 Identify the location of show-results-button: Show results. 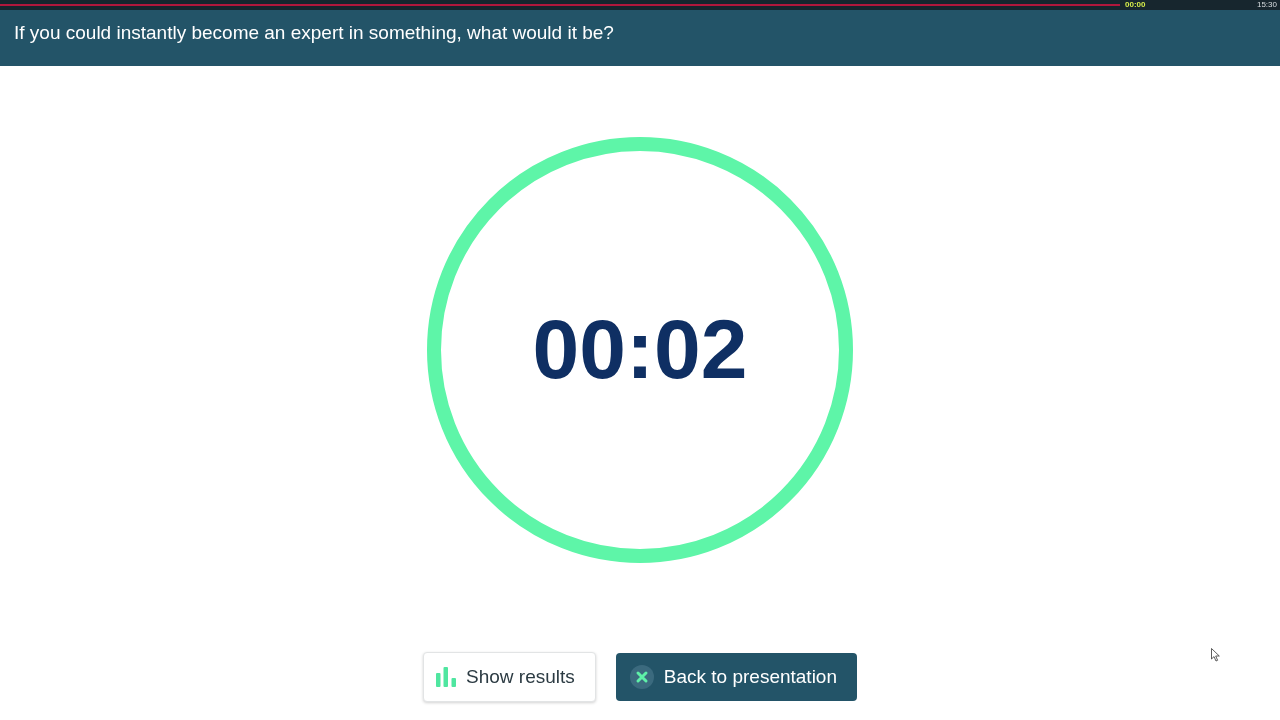
(509, 677).